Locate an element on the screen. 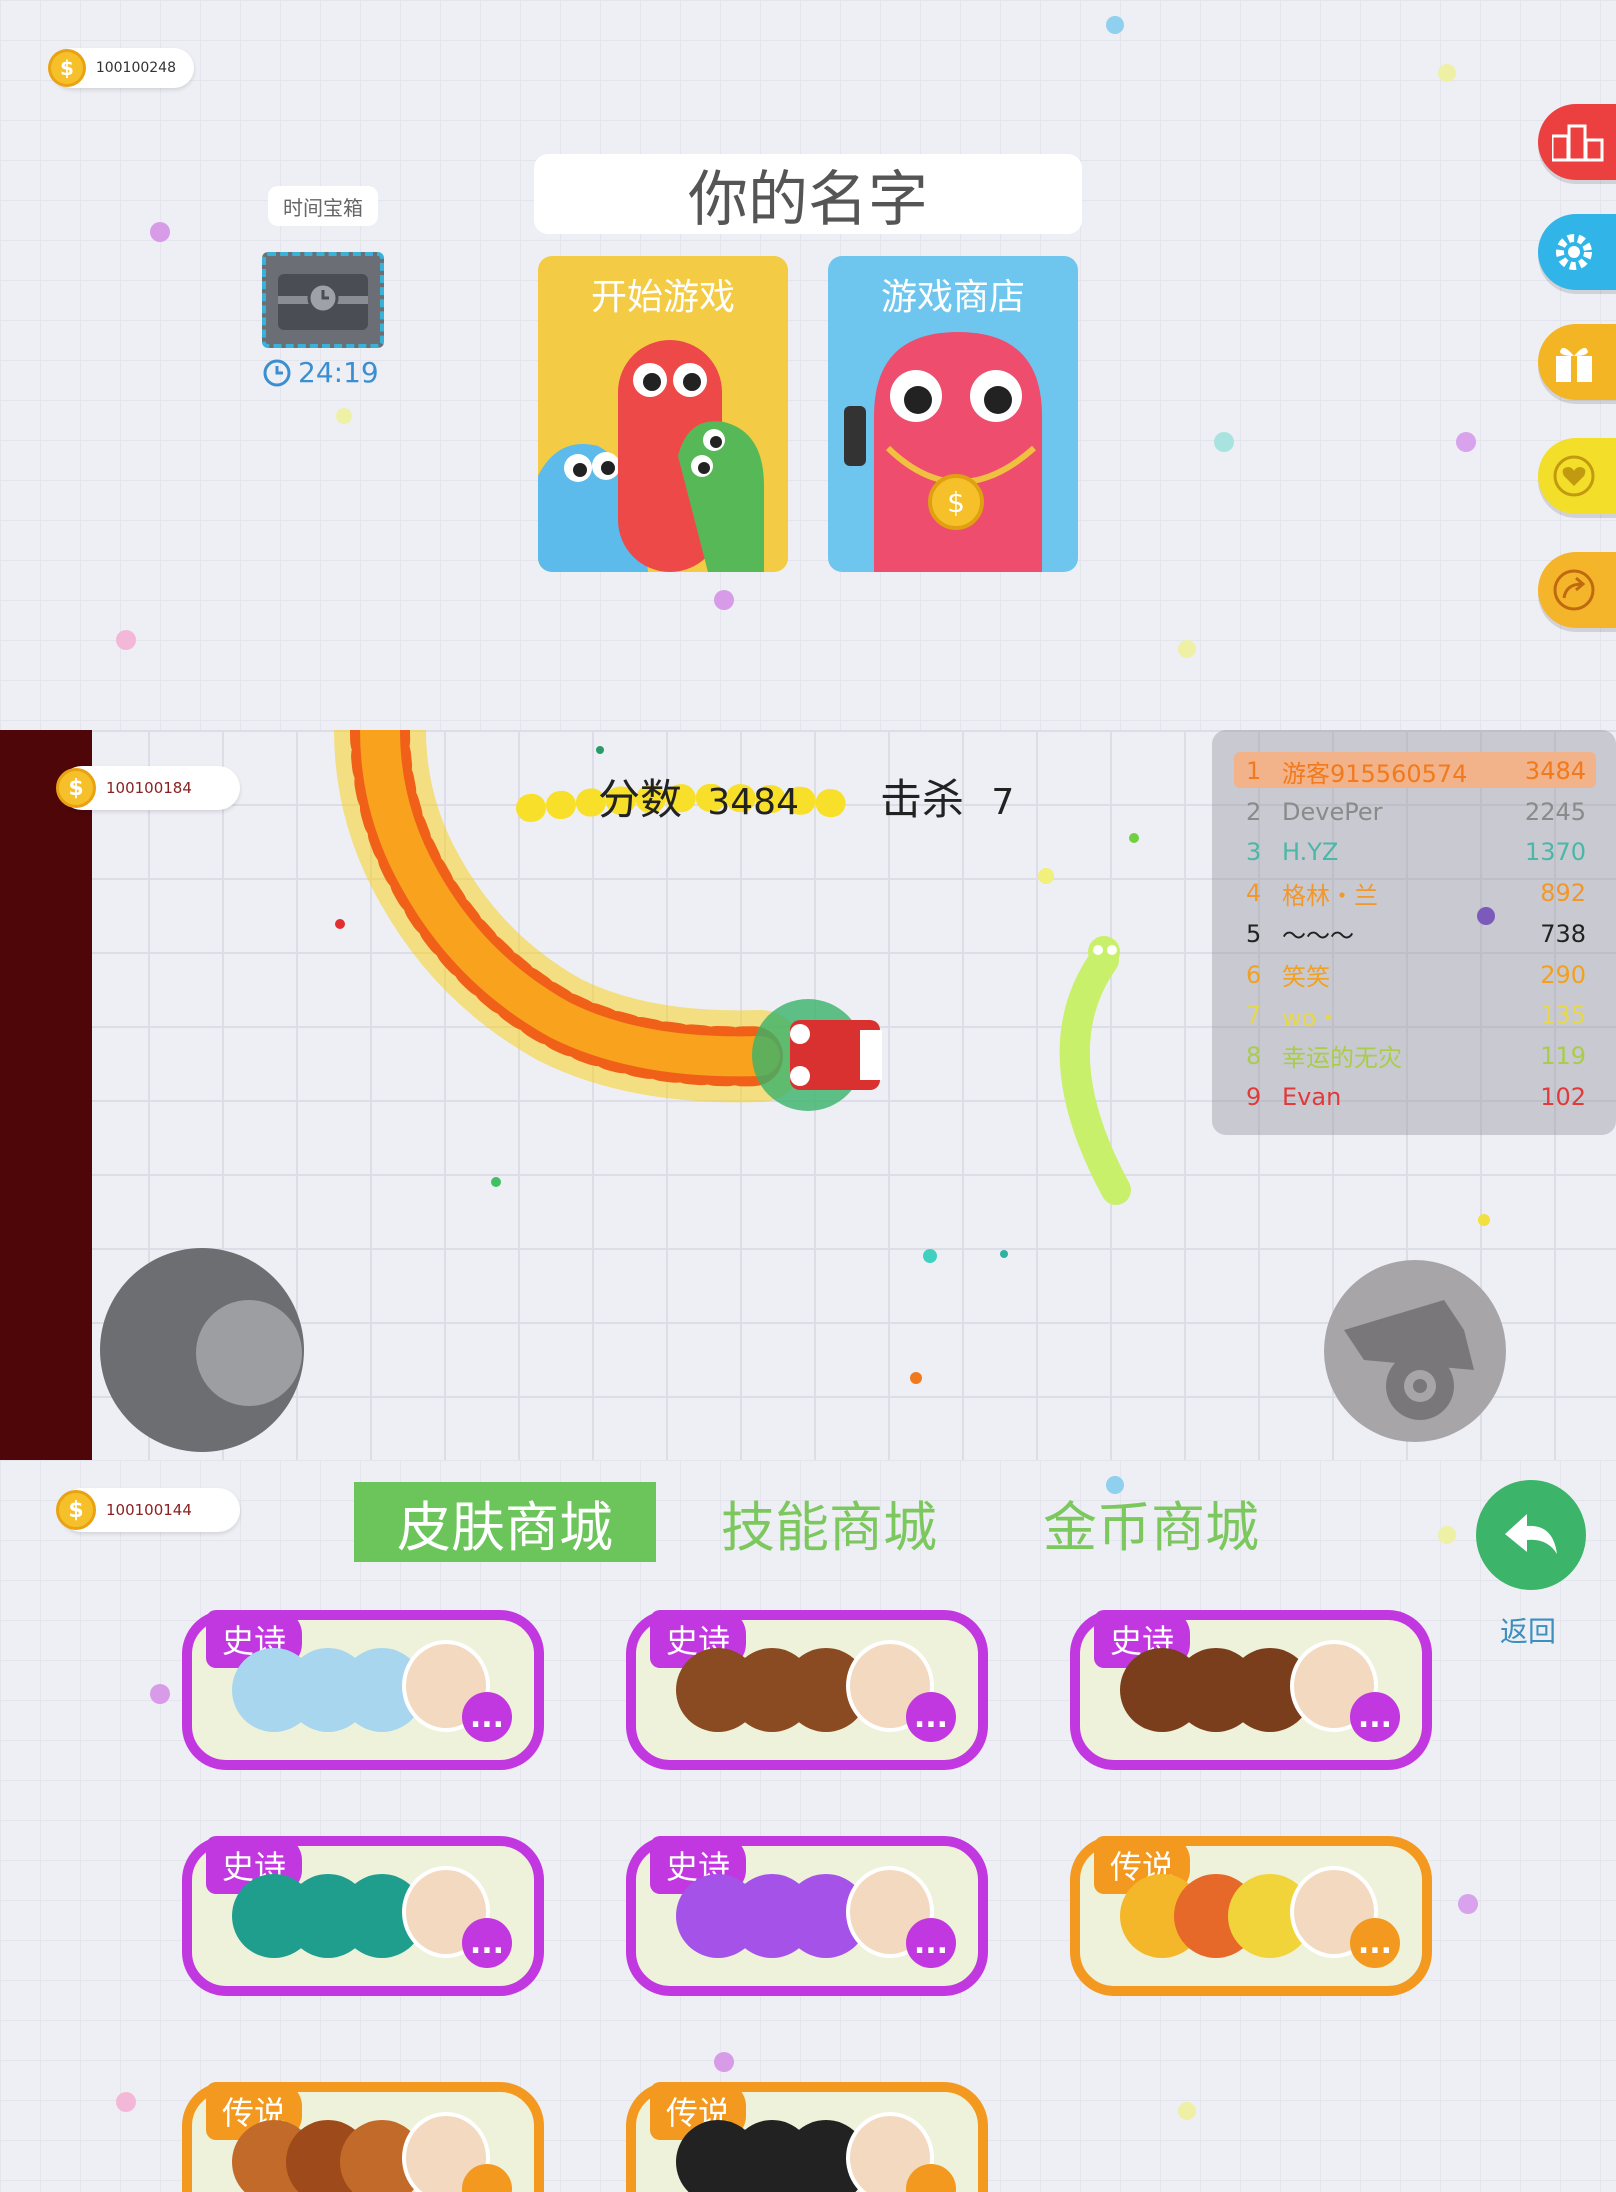 Image resolution: width=1616 pixels, height=2192 pixels. favorite-button is located at coordinates (1577, 476).